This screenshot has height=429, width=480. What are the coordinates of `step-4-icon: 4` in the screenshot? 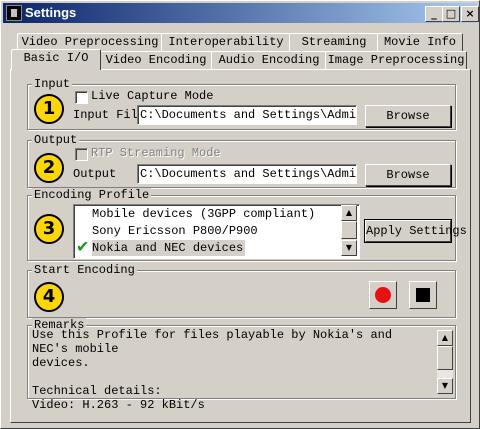 It's located at (49, 297).